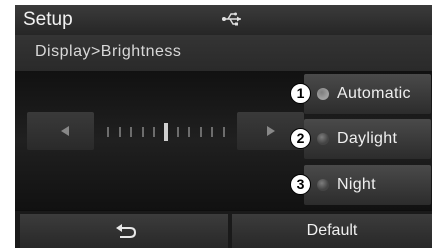  What do you see at coordinates (231, 19) in the screenshot?
I see `usb-icon` at bounding box center [231, 19].